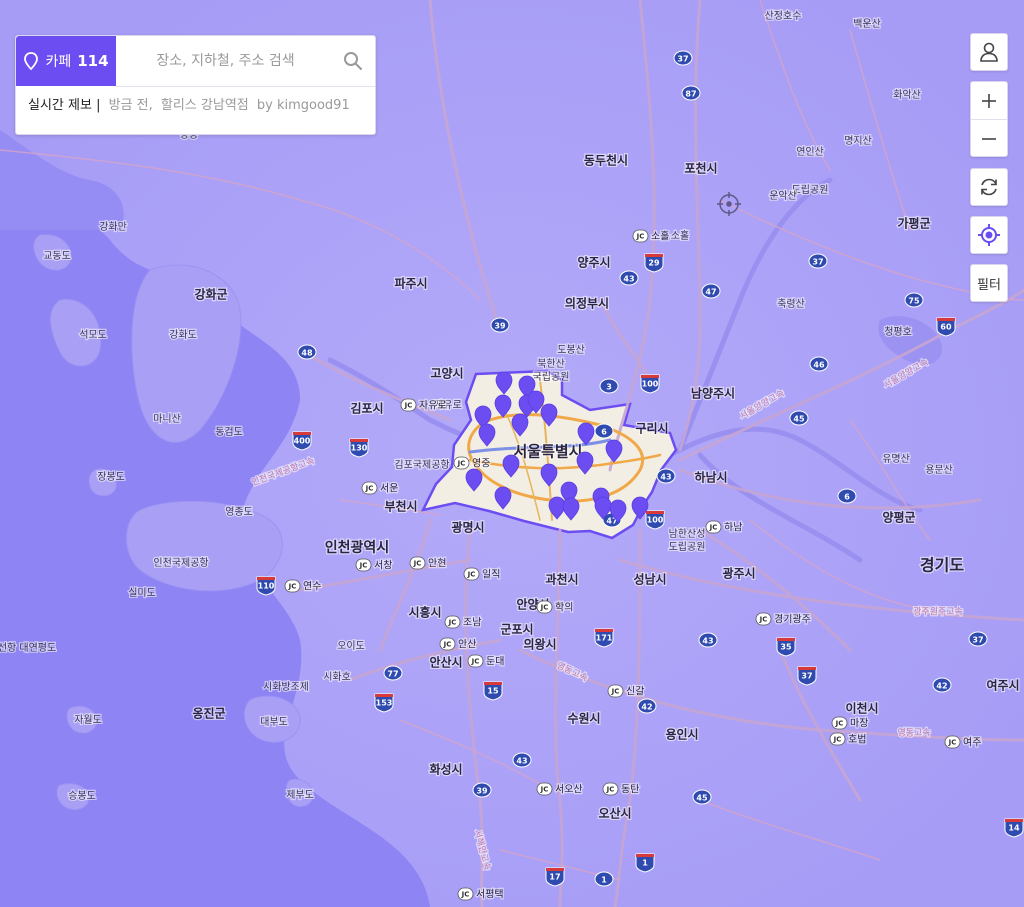 This screenshot has width=1024, height=907. What do you see at coordinates (82, 796) in the screenshot?
I see `place-label: 승봉도` at bounding box center [82, 796].